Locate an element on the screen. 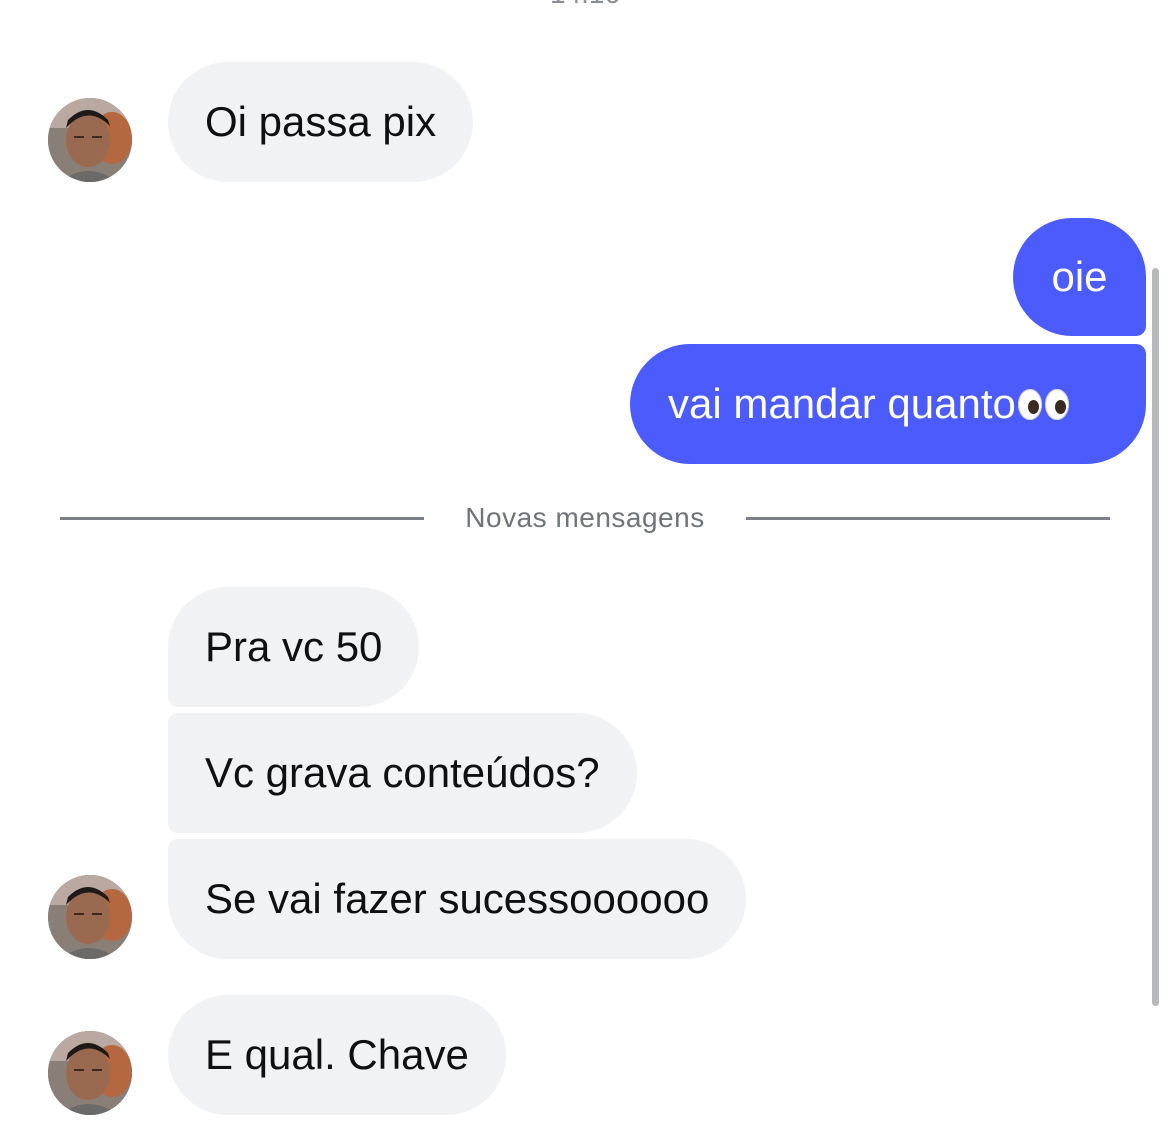 This screenshot has height=1146, width=1170. message-bubble-incoming: Pra vc 50 is located at coordinates (294, 647).